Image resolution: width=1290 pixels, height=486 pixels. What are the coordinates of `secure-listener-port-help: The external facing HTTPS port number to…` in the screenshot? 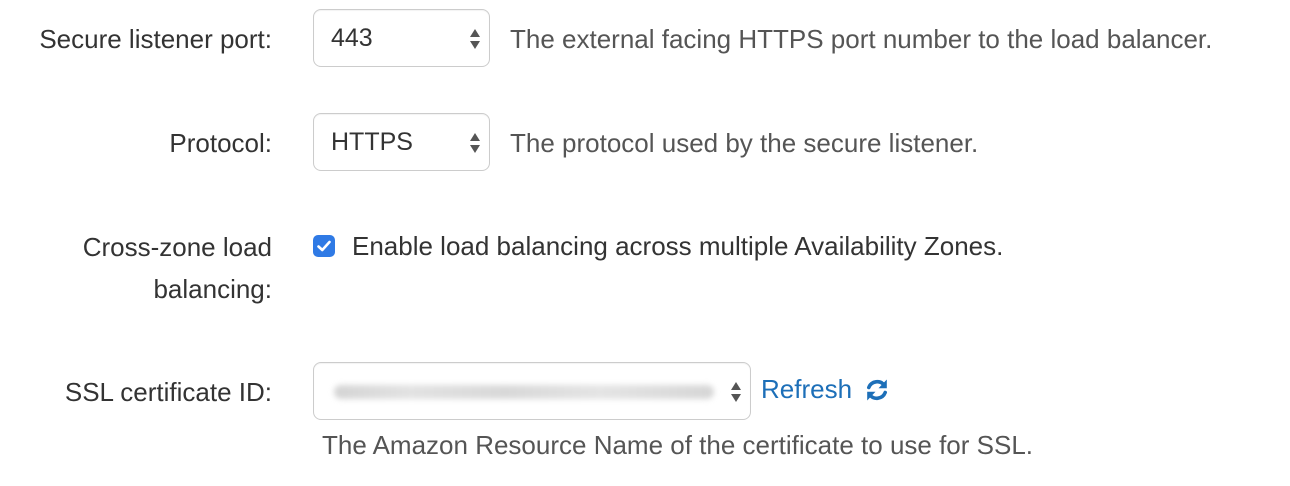 It's located at (861, 39).